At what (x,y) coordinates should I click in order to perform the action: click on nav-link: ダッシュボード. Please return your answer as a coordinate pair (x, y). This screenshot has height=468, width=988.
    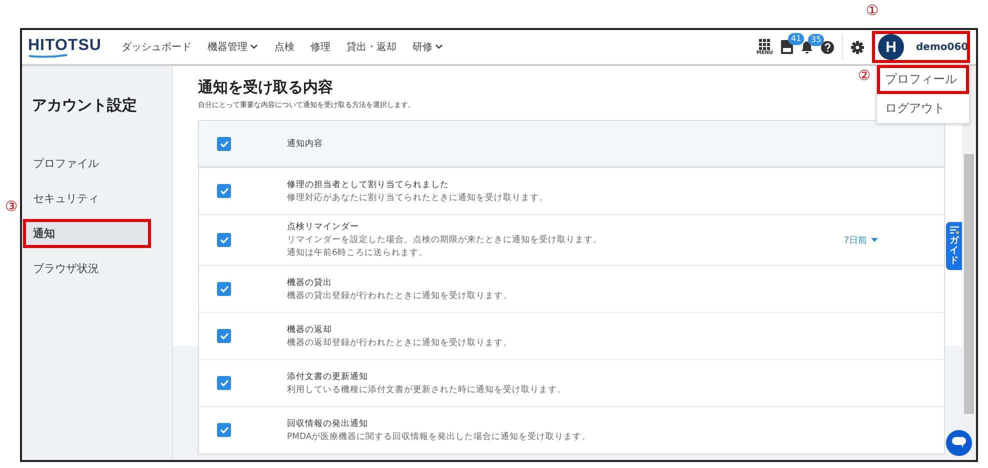
    Looking at the image, I should click on (156, 47).